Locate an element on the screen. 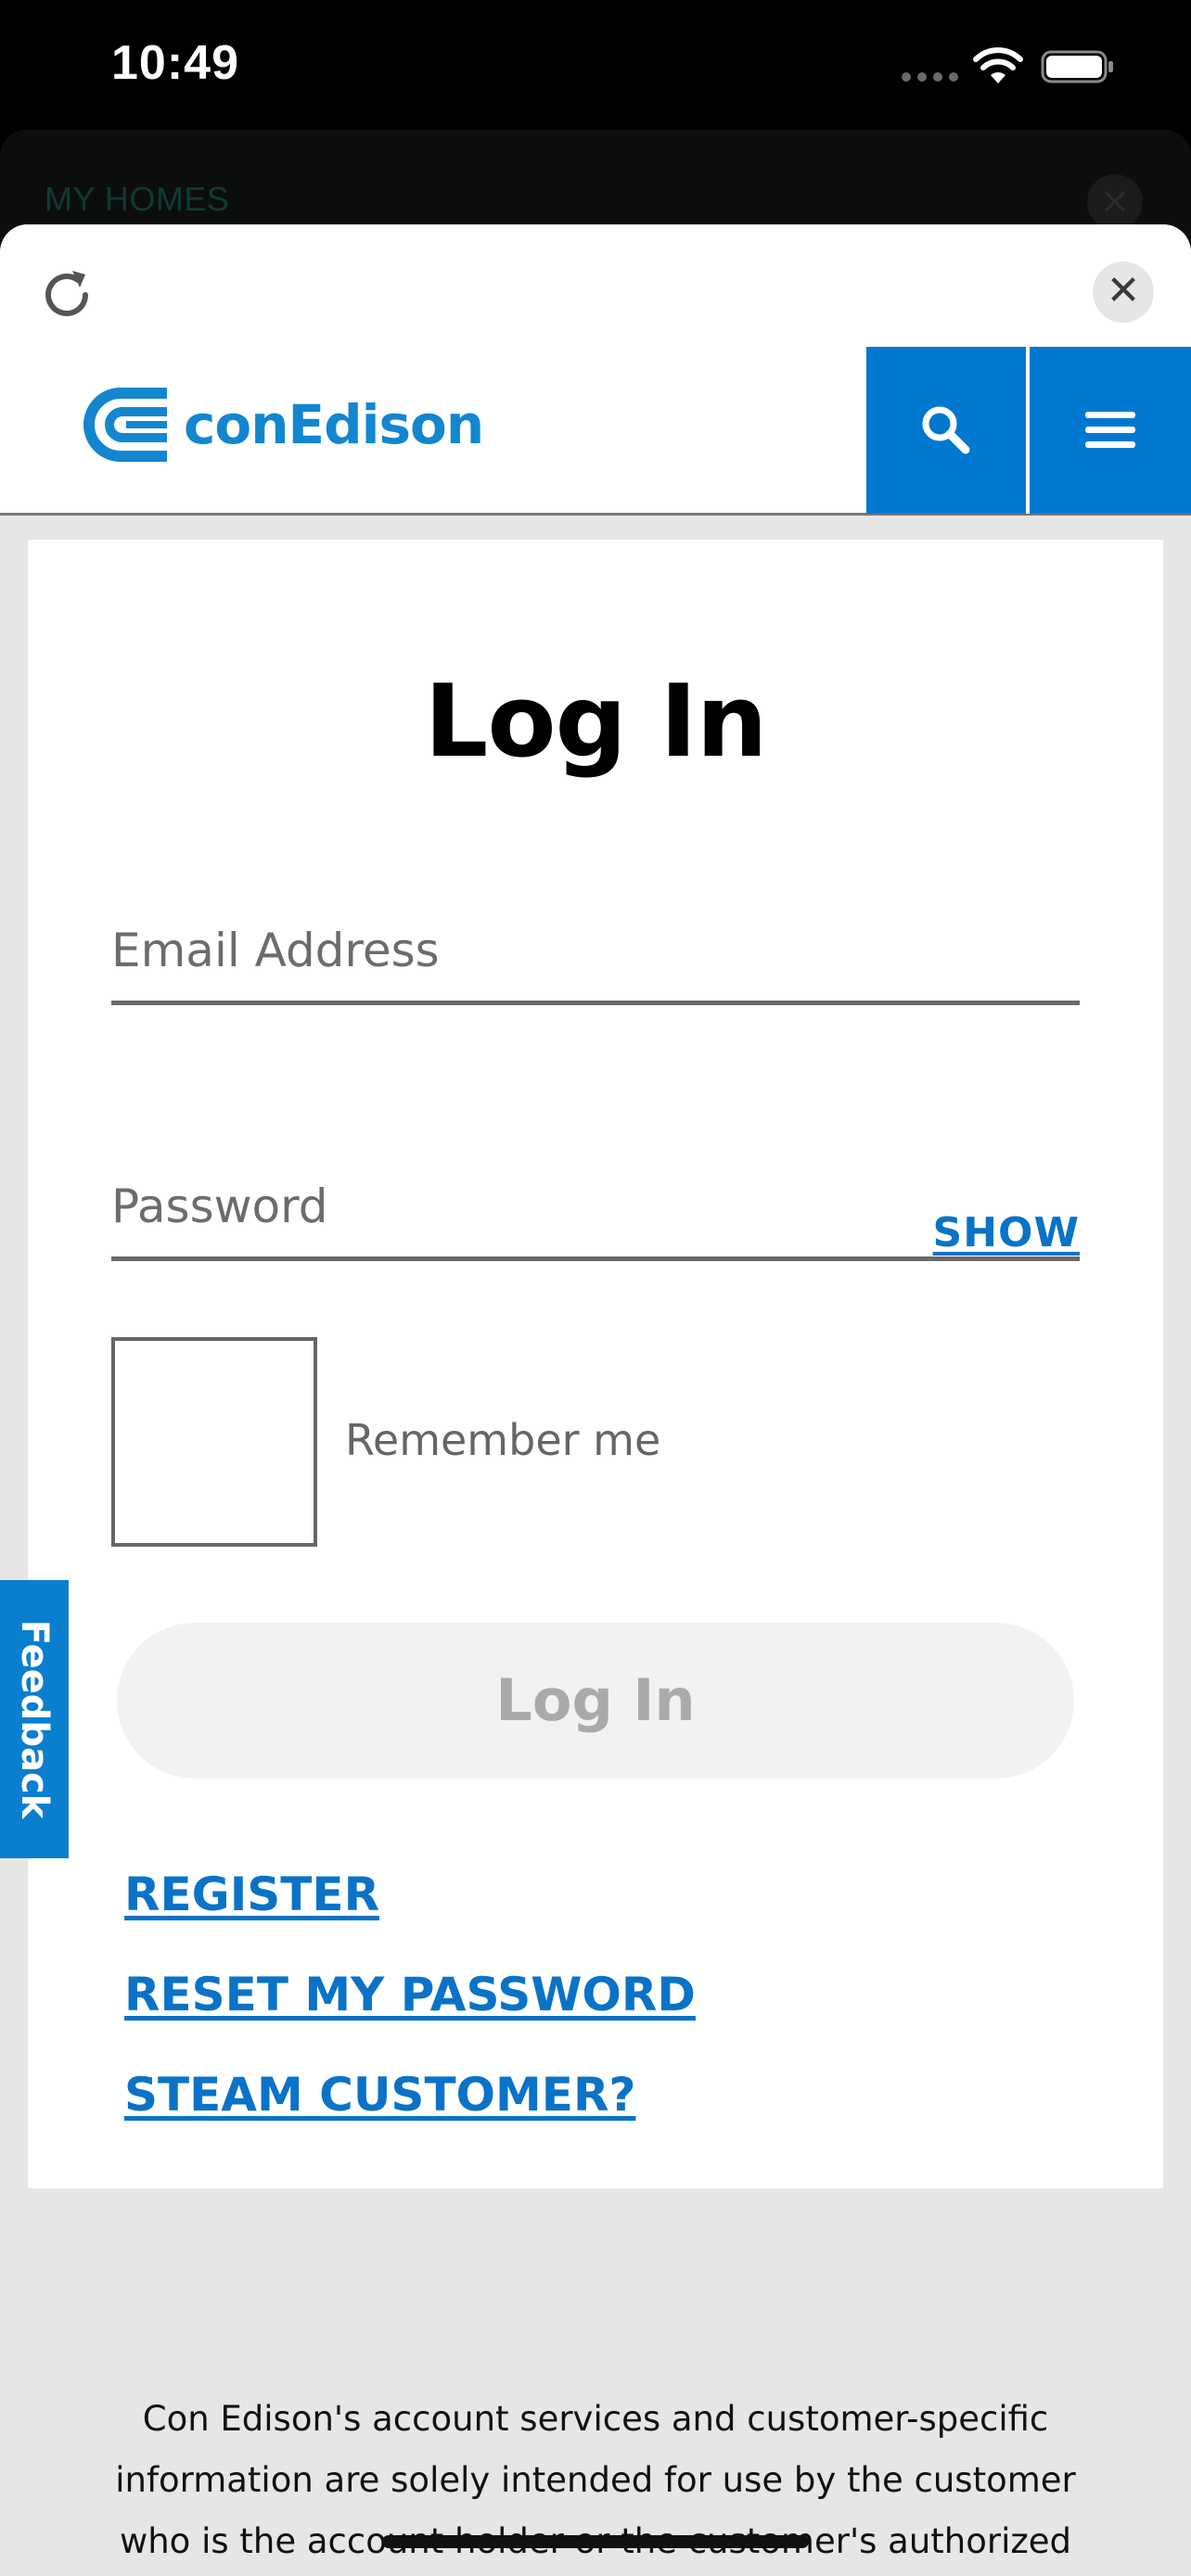 This screenshot has width=1191, height=2576. site-header: conEdison is located at coordinates (595, 431).